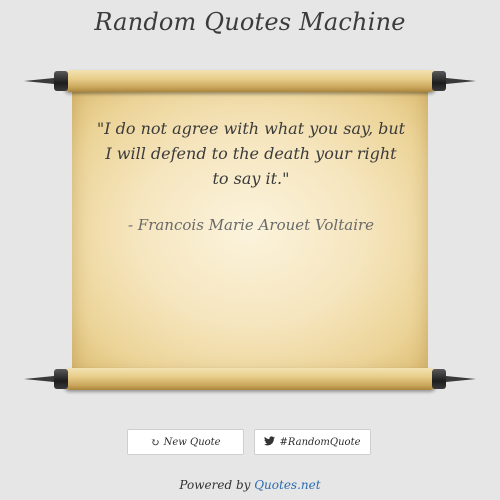  What do you see at coordinates (250, 22) in the screenshot?
I see `page-title: Random Quotes Machine` at bounding box center [250, 22].